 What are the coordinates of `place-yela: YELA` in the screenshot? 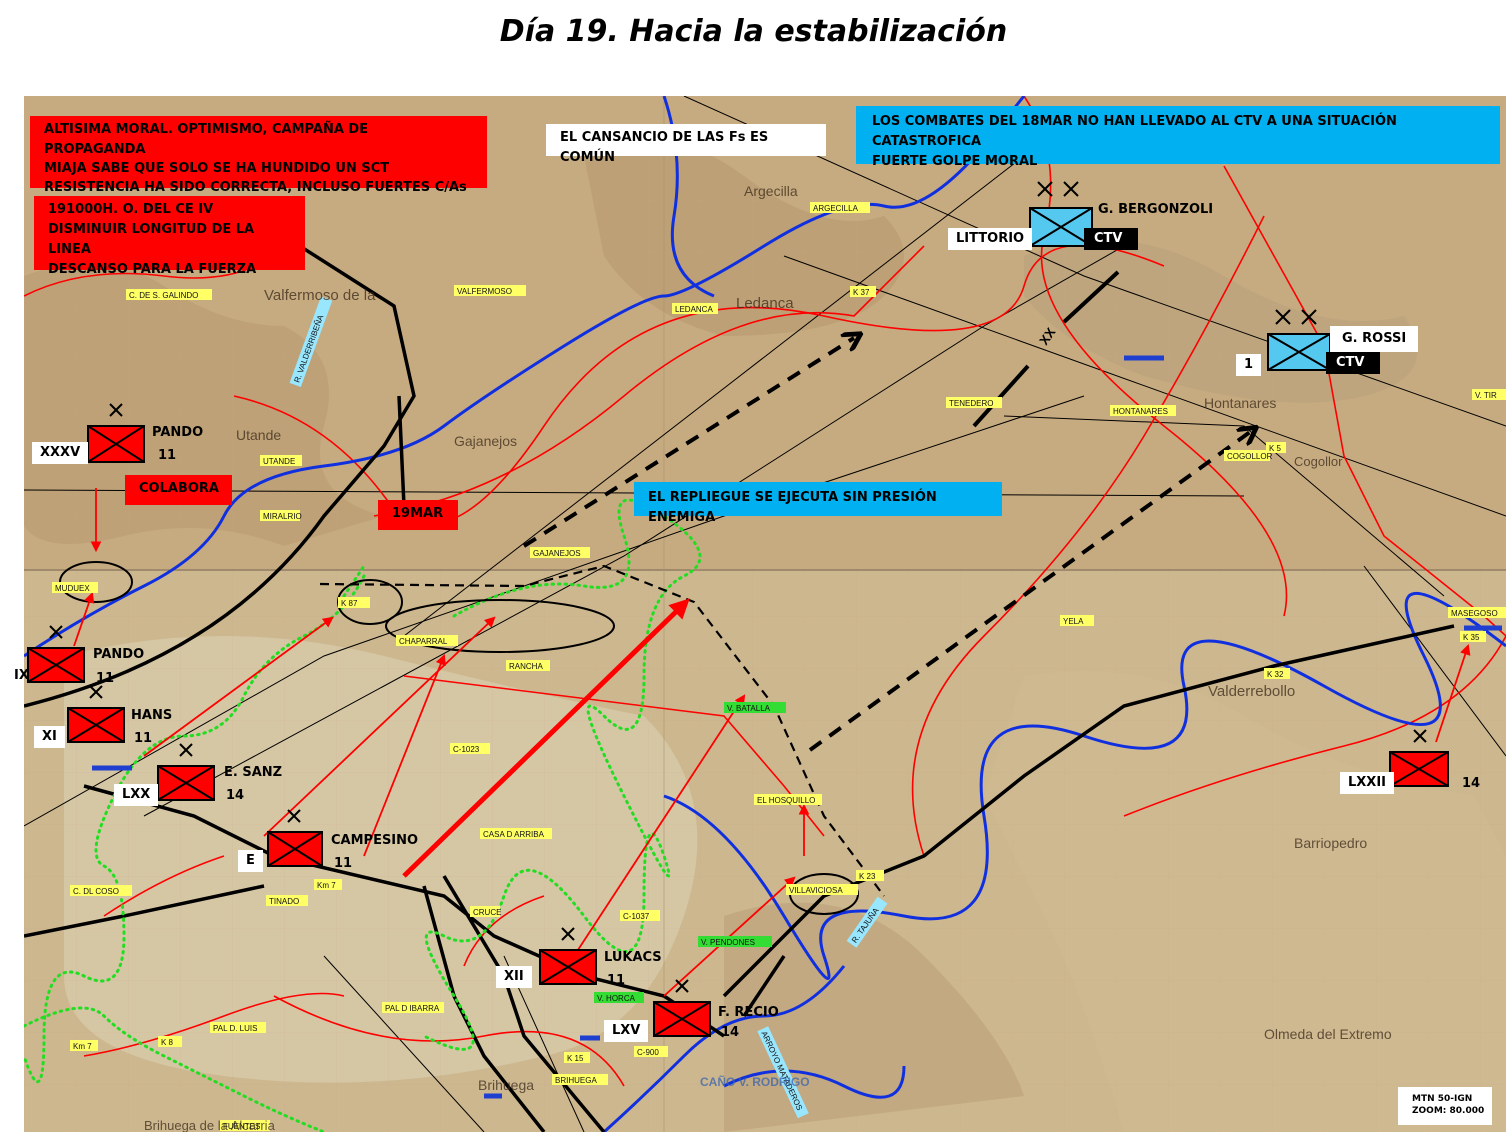 It's located at (1077, 620).